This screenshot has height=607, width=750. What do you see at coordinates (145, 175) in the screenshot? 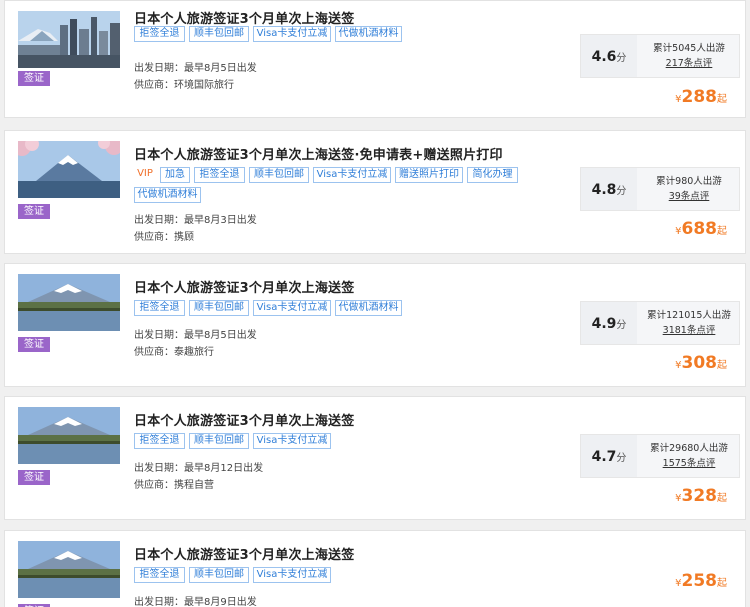
I see `feature-tag: VIP` at bounding box center [145, 175].